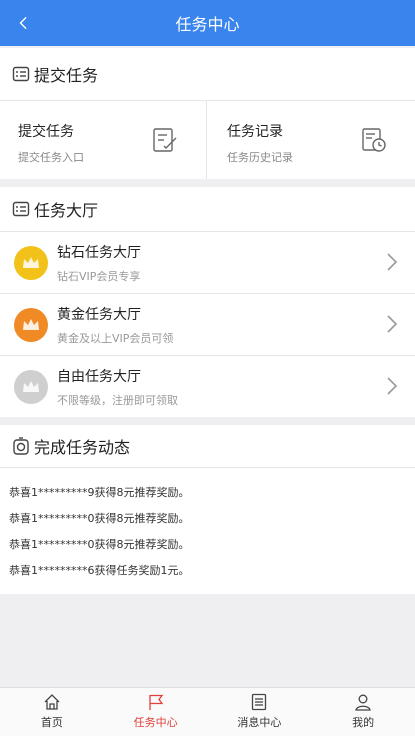 This screenshot has width=415, height=736. What do you see at coordinates (363, 712) in the screenshot?
I see `tab-profile: 我的` at bounding box center [363, 712].